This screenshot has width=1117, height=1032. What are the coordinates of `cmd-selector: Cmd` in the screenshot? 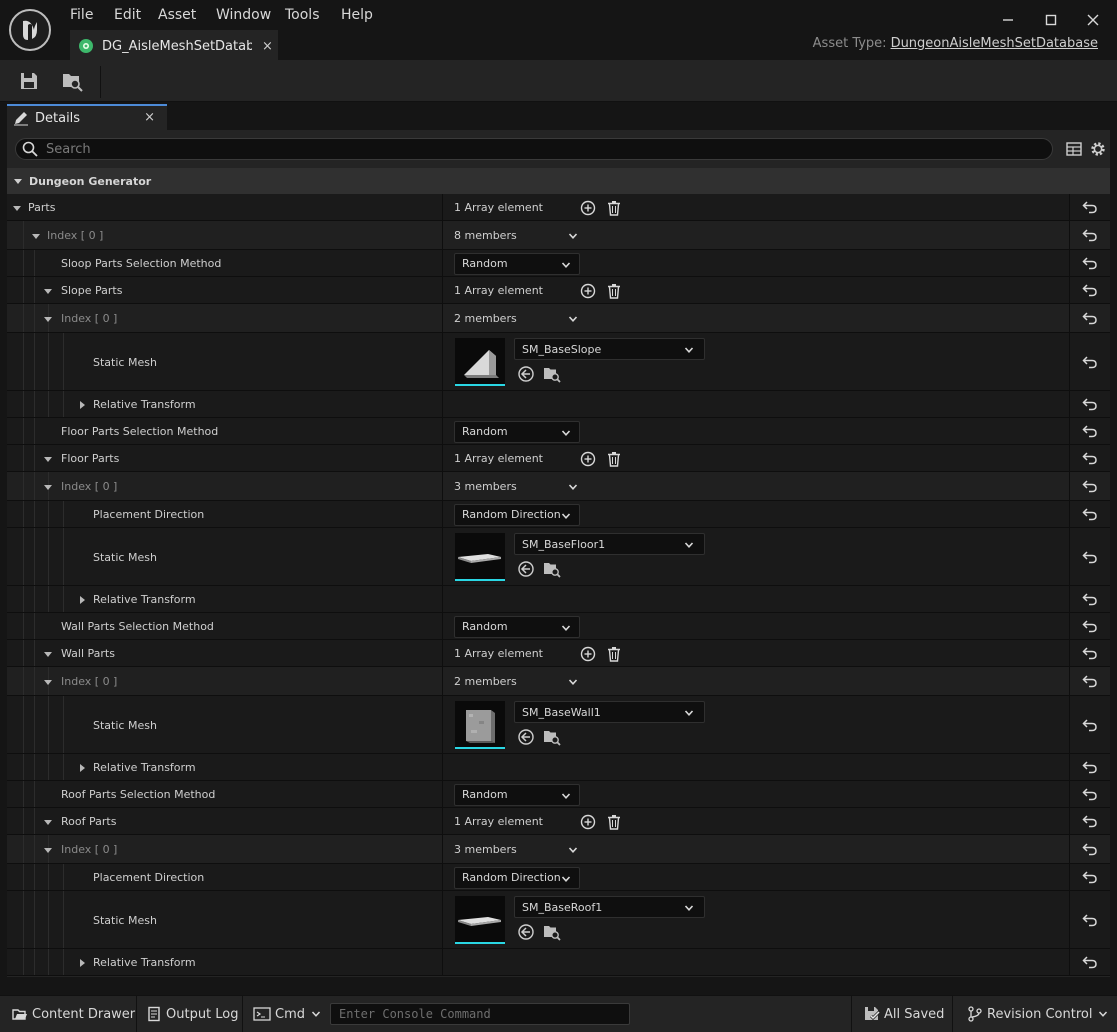 It's located at (287, 1014).